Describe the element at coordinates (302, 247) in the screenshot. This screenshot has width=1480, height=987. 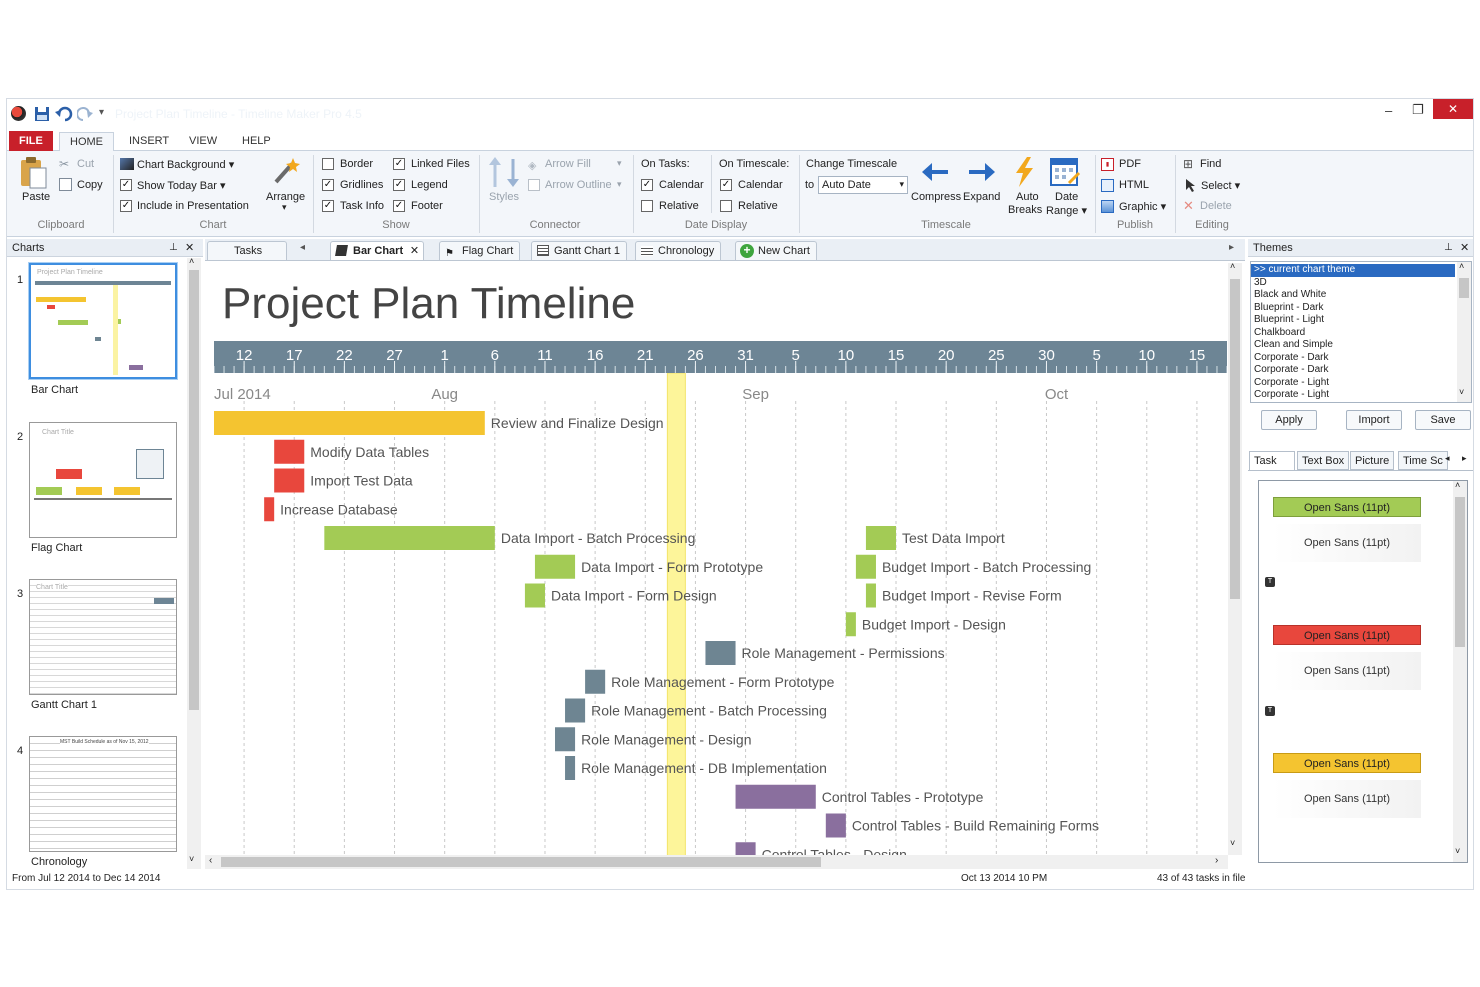
I see `tabs-scroll-left-icon: ◂` at that location.